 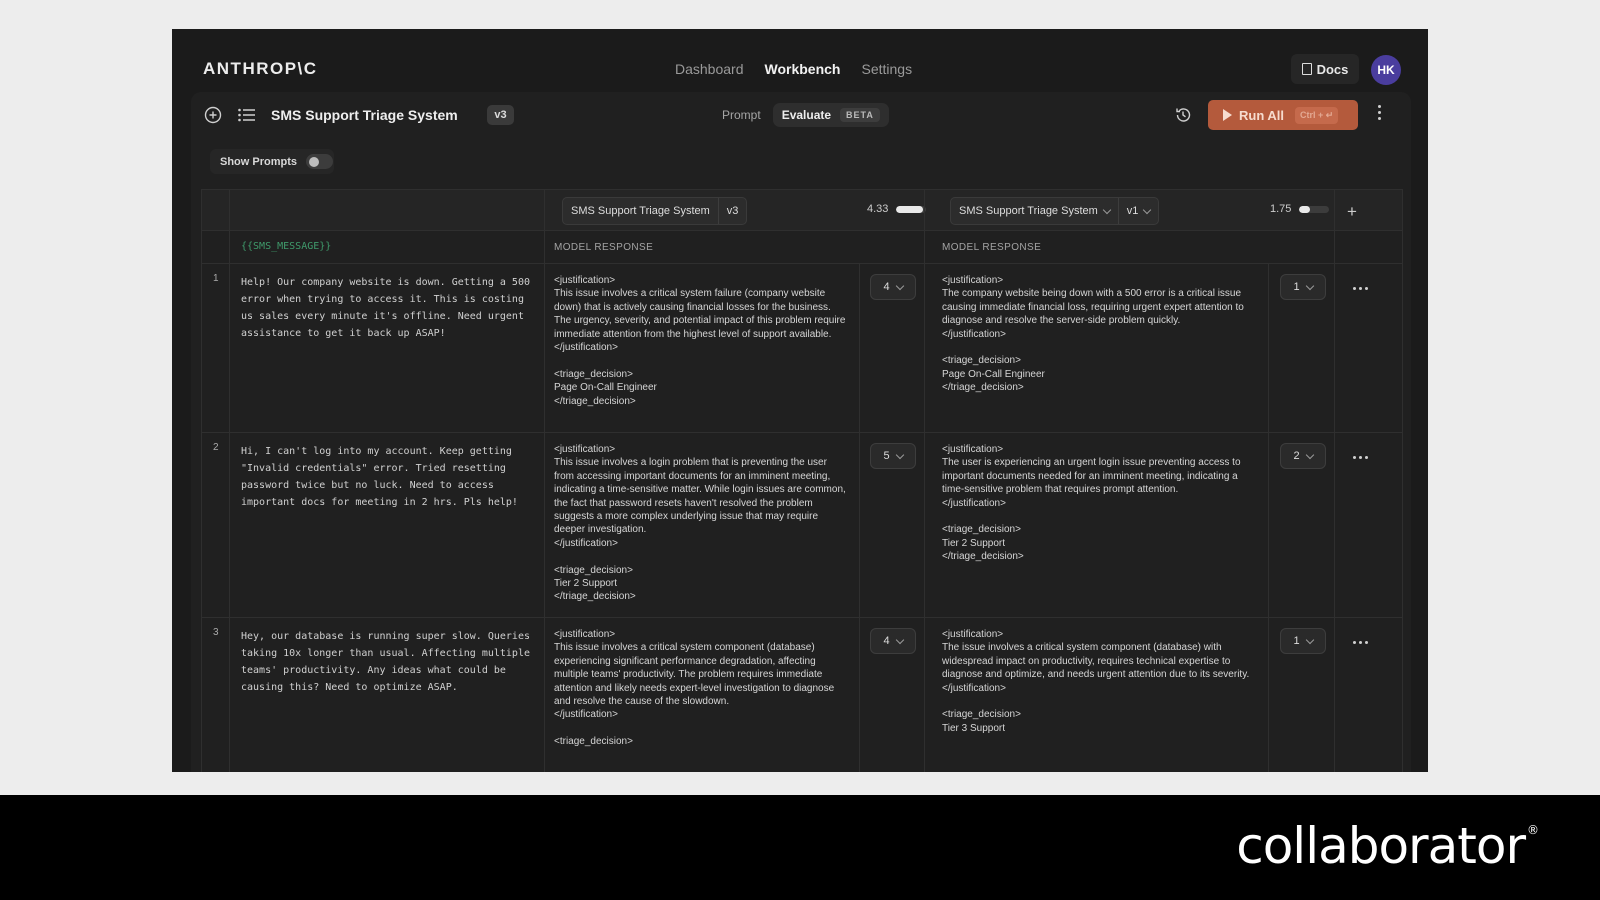 I want to click on right-score-fill, so click(x=1304, y=209).